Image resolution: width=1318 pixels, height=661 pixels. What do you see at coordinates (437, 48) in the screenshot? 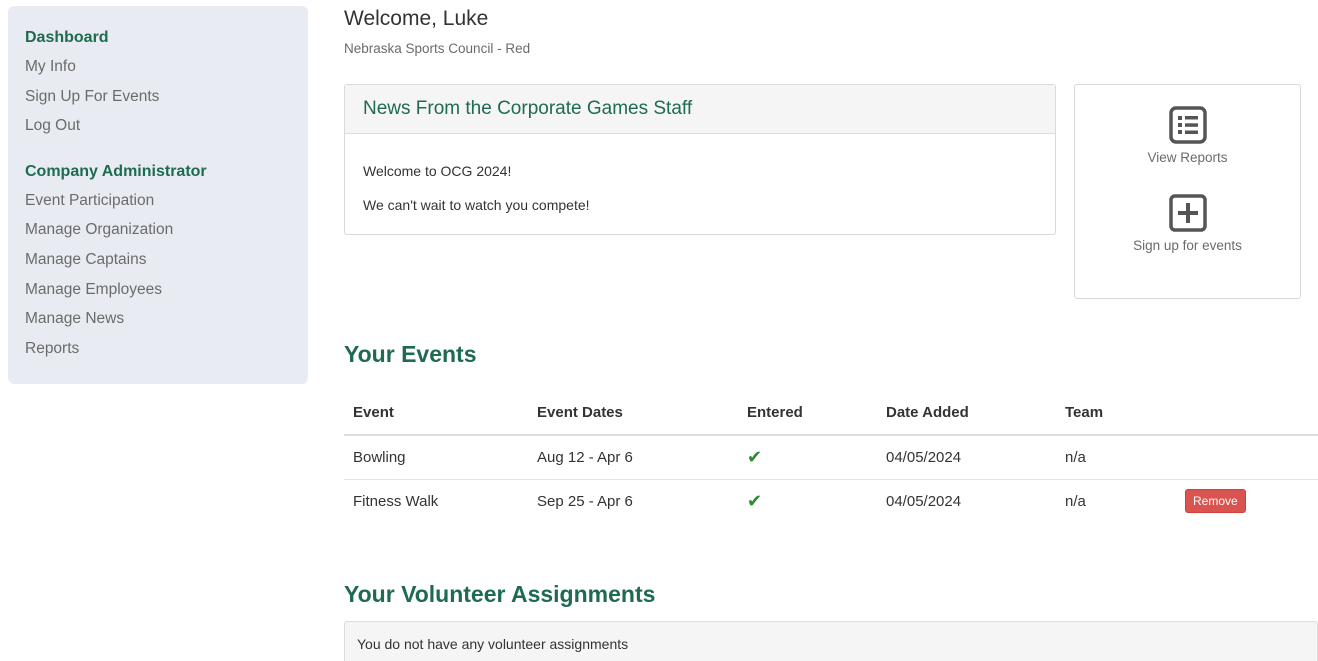
I see `organization-subtitle: Nebraska Sports Council - Red` at bounding box center [437, 48].